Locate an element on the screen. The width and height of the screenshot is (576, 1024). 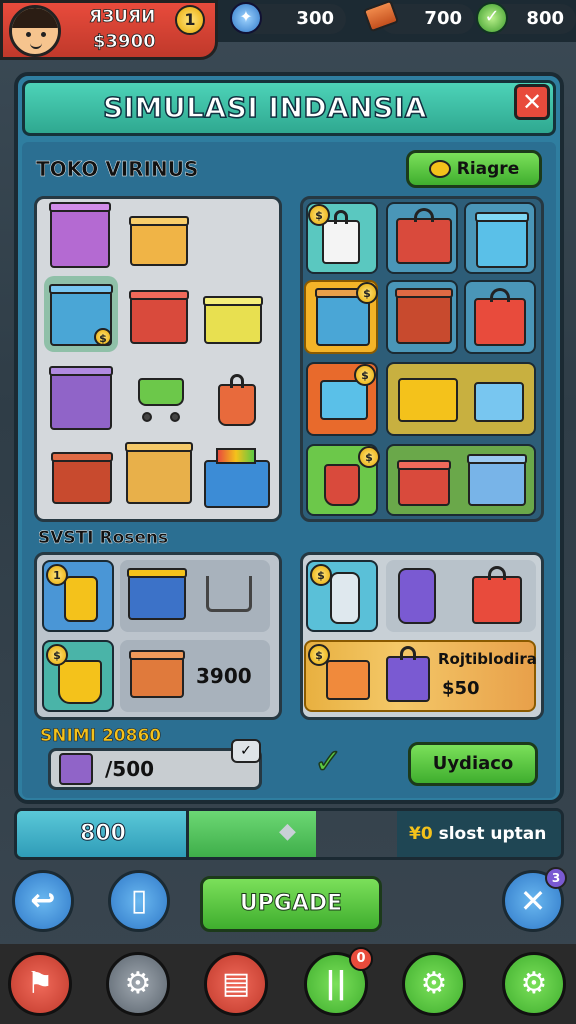
balance-label: SNIMI 20860 is located at coordinates (101, 736).